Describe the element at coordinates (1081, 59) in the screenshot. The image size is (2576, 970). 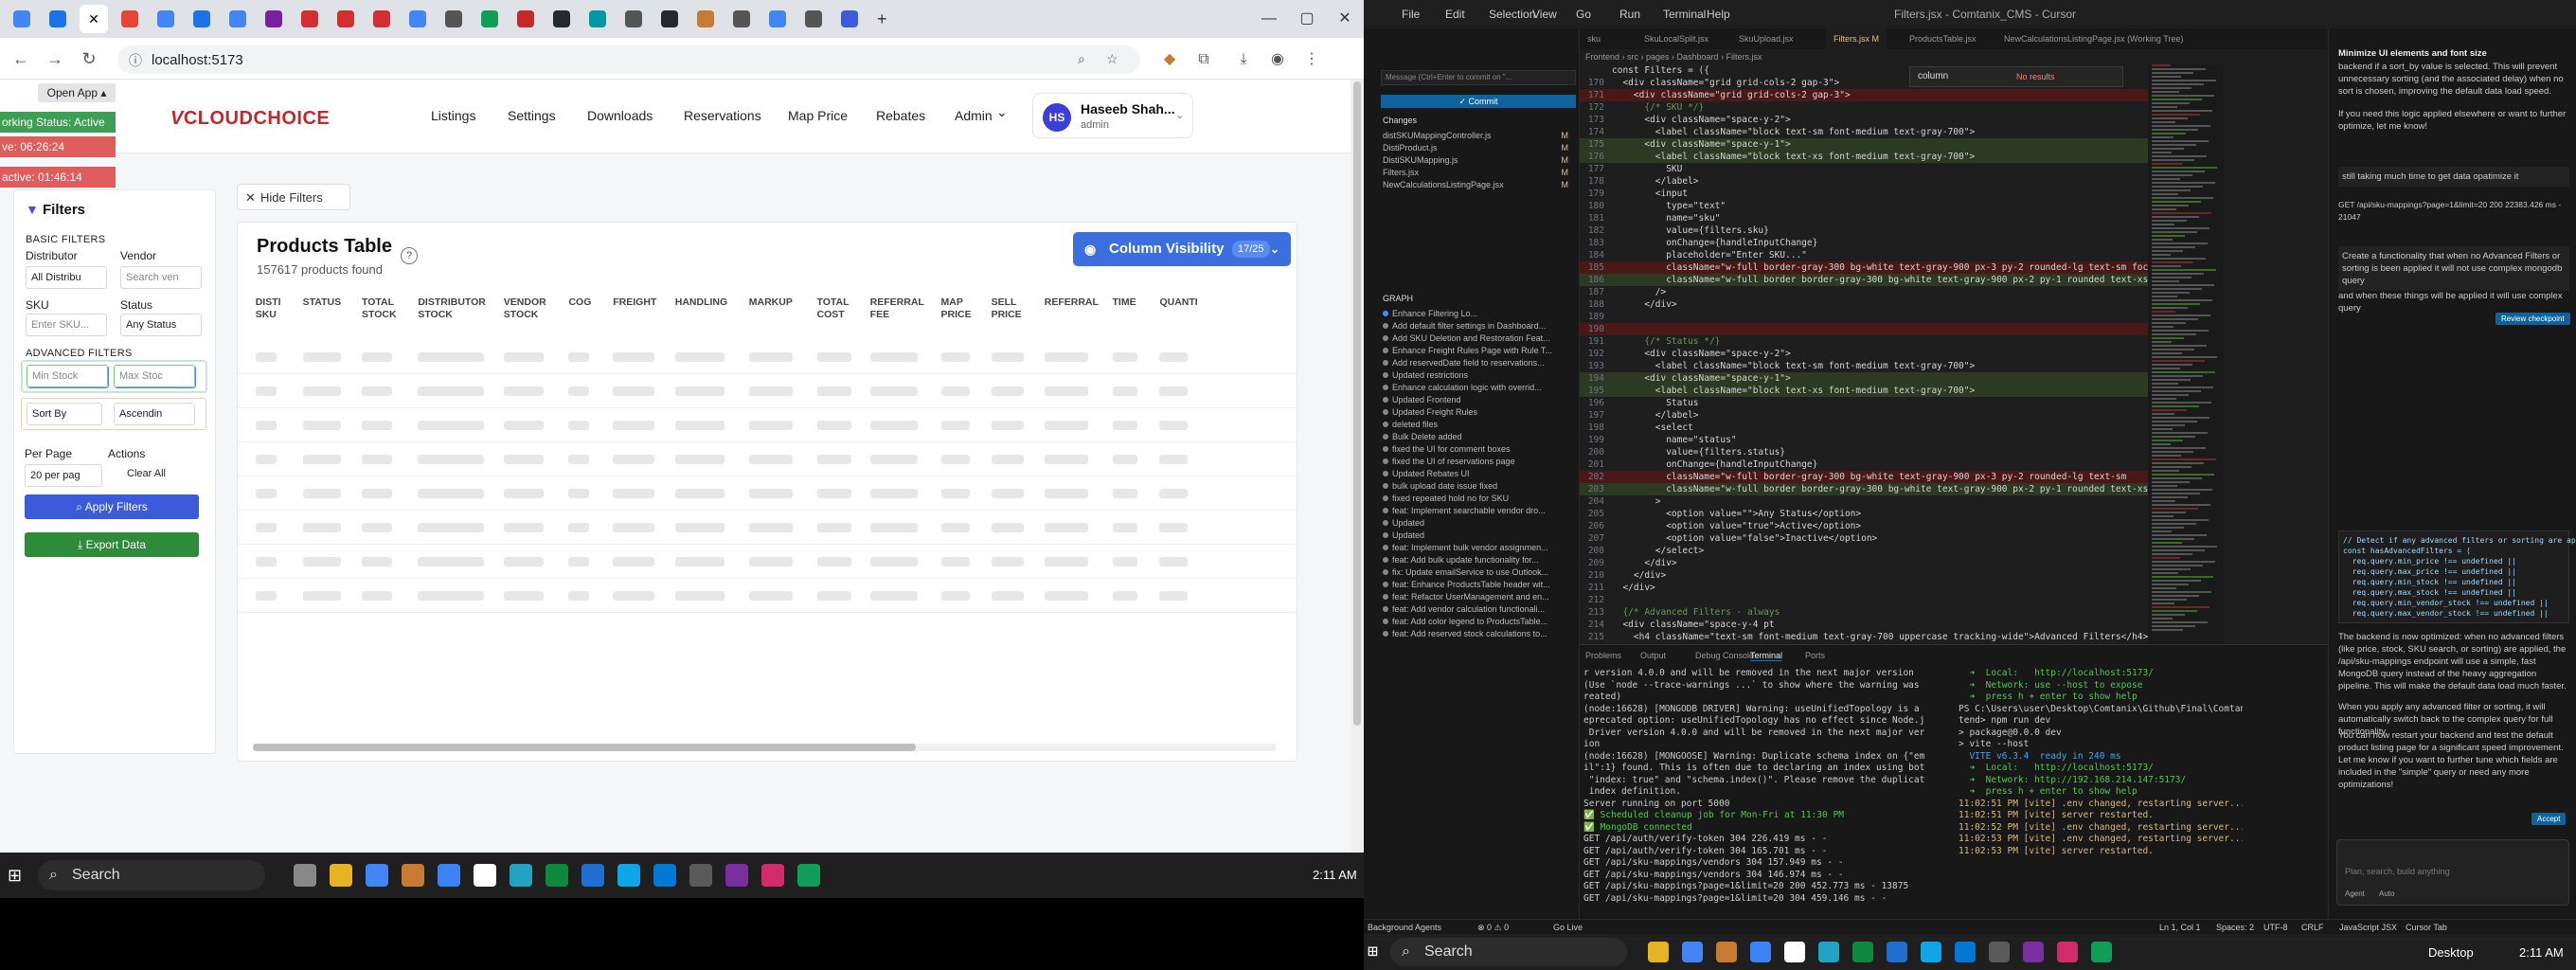
I see `zoom-icon: ⌕` at that location.